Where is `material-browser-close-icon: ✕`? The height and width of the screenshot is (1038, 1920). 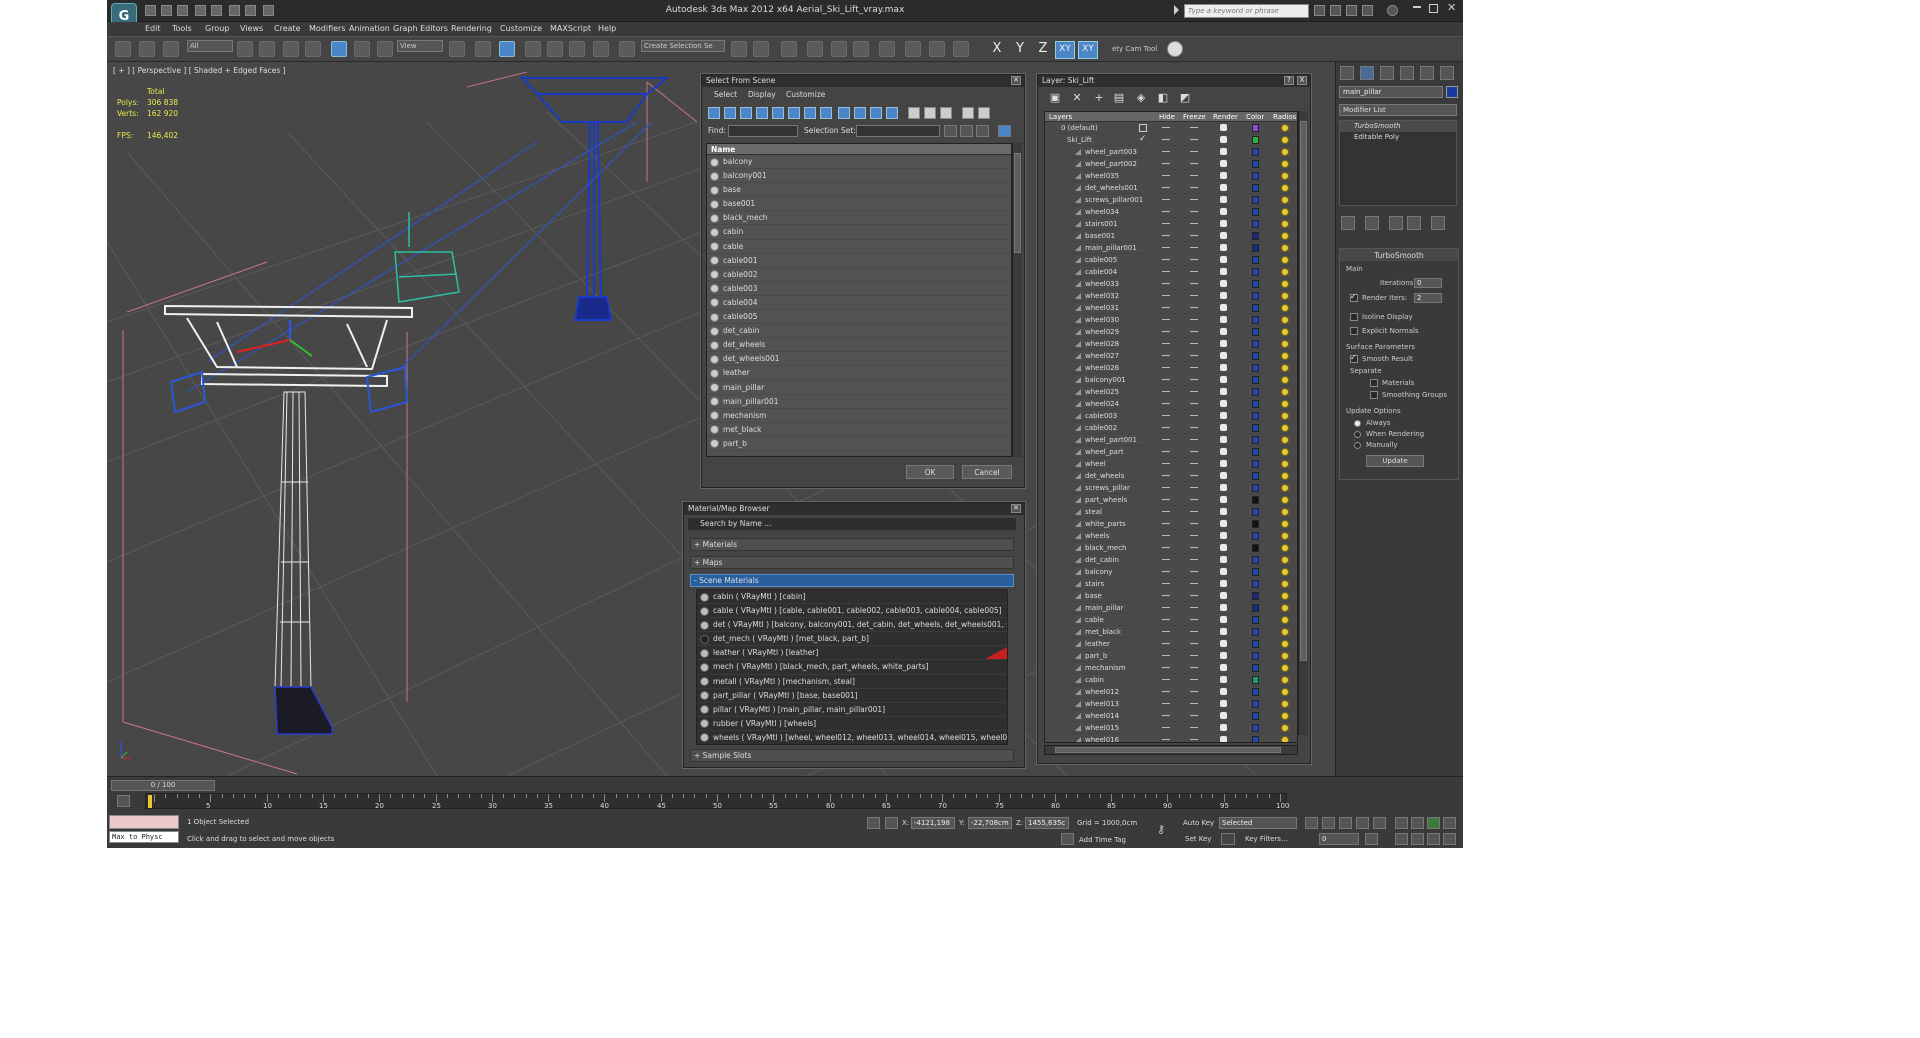
material-browser-close-icon: ✕ is located at coordinates (1016, 508).